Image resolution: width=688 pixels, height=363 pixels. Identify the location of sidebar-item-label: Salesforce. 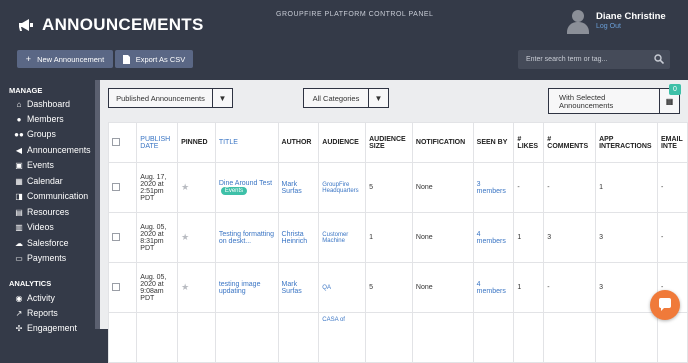
(48, 243).